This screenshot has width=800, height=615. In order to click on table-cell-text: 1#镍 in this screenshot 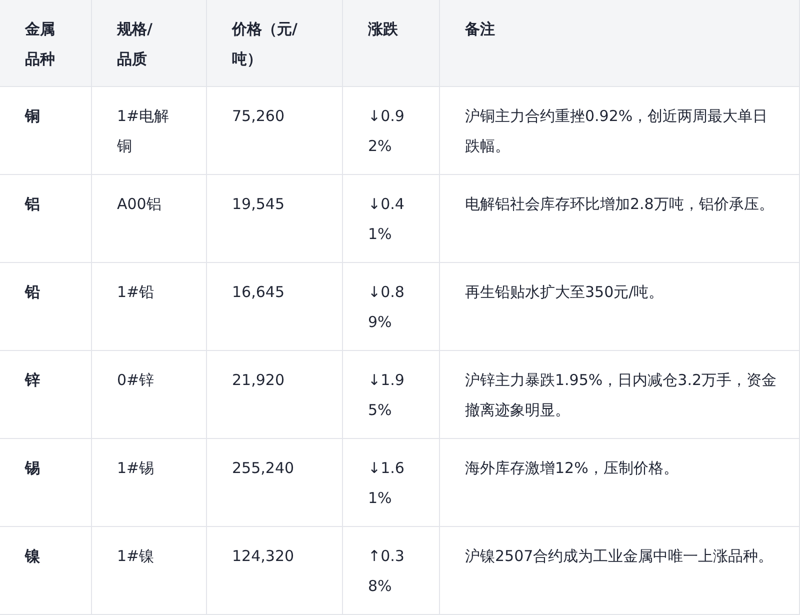, I will do `click(136, 556)`.